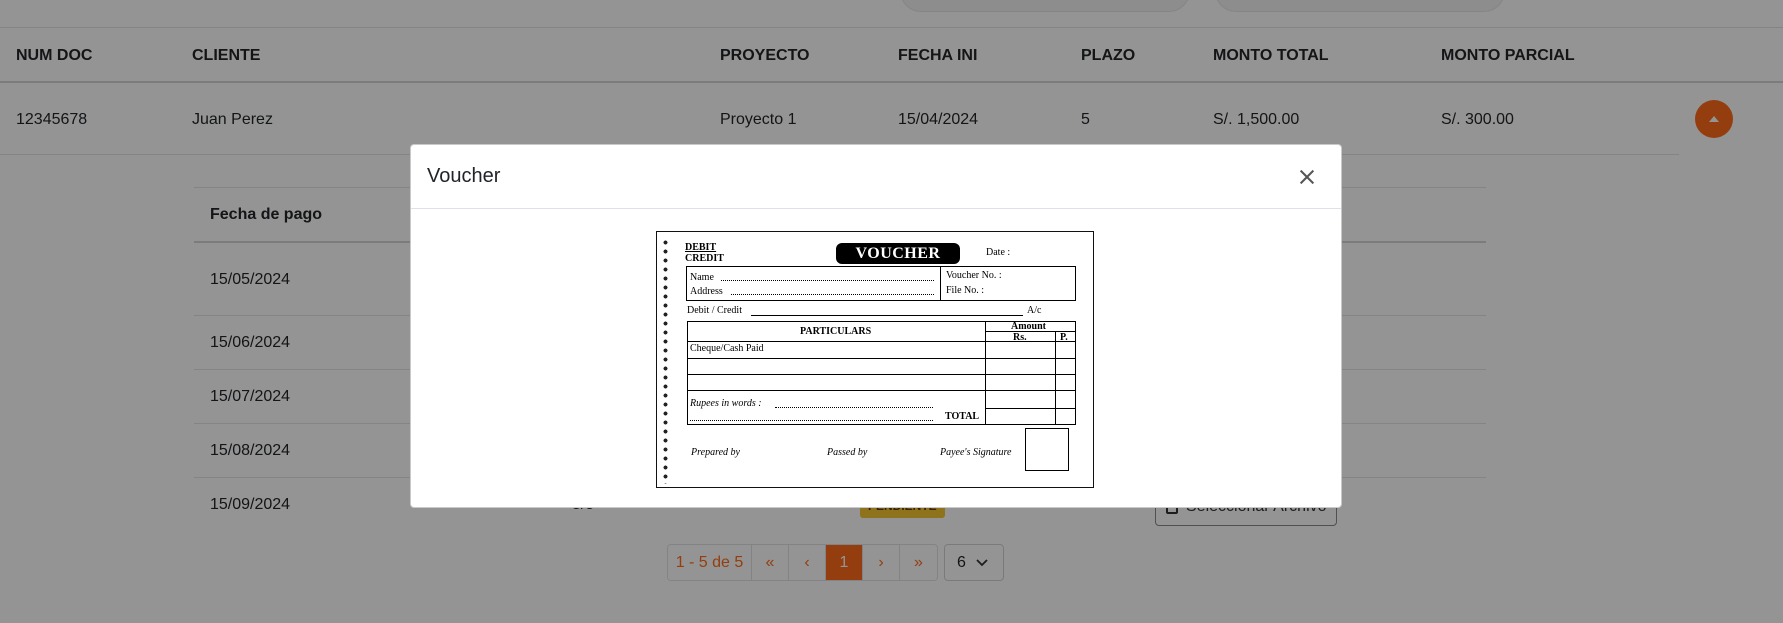 Image resolution: width=1783 pixels, height=623 pixels. What do you see at coordinates (1020, 337) in the screenshot?
I see `rs-header: Rs.` at bounding box center [1020, 337].